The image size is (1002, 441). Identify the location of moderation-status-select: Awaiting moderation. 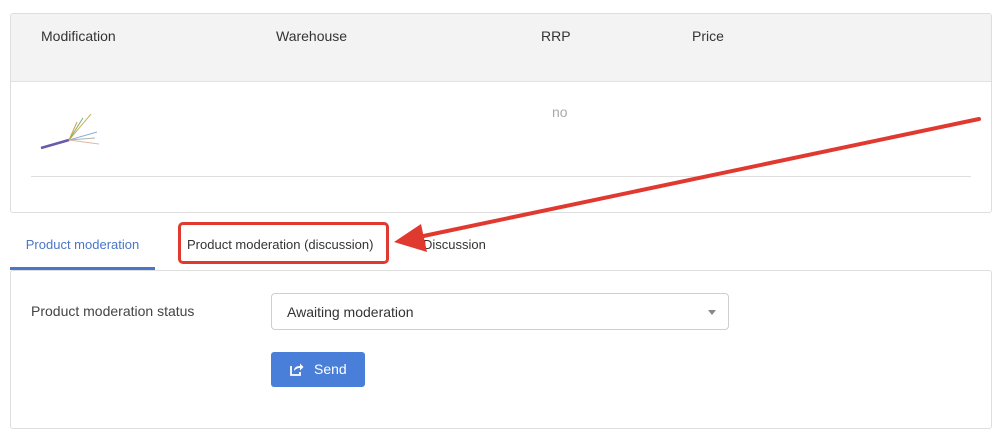
(500, 311).